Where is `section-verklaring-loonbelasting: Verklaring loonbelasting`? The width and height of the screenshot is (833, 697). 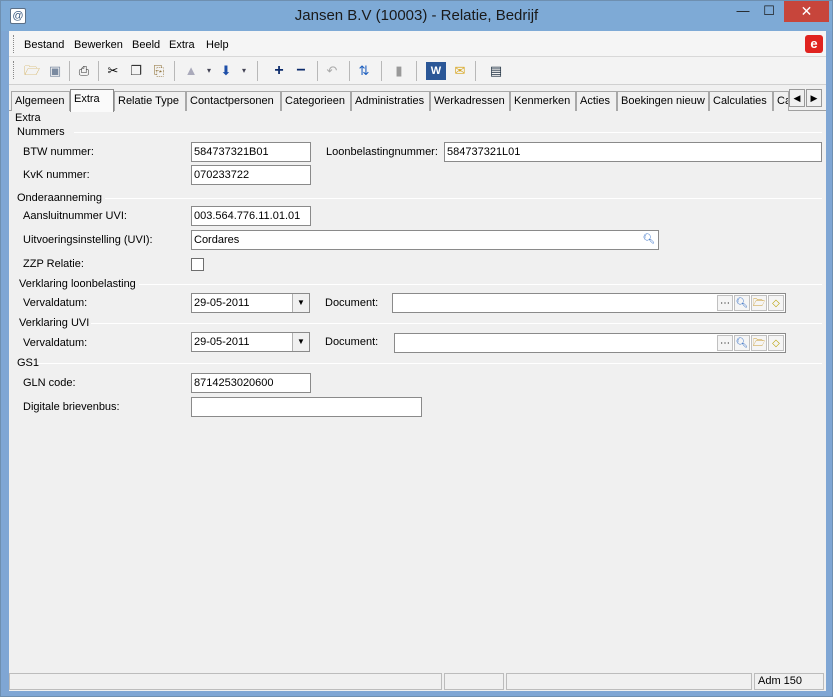 section-verklaring-loonbelasting: Verklaring loonbelasting is located at coordinates (77, 284).